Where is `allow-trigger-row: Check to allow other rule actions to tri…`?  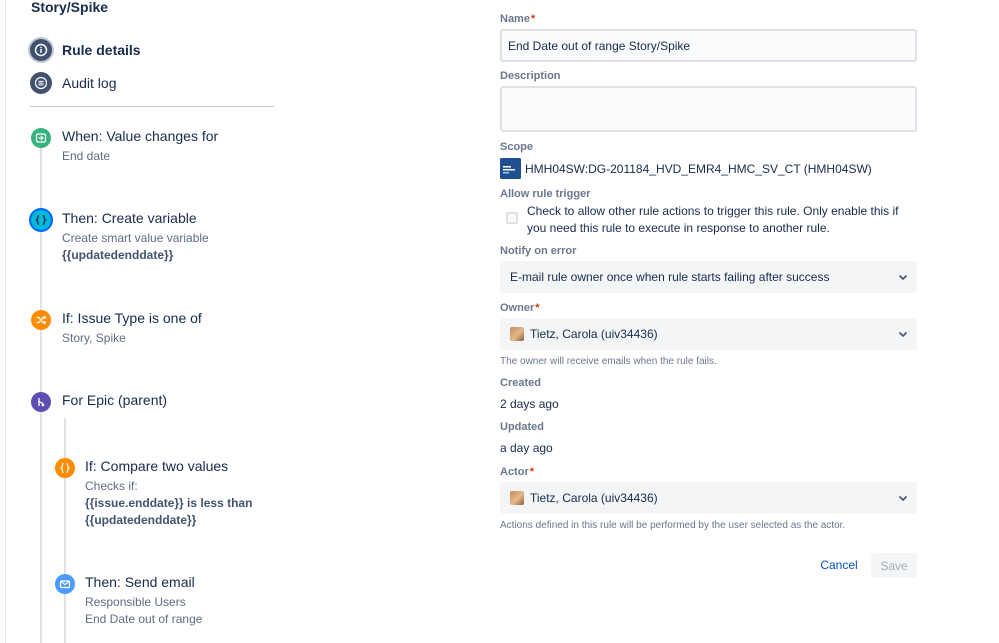 allow-trigger-row: Check to allow other rule actions to tri… is located at coordinates (712, 220).